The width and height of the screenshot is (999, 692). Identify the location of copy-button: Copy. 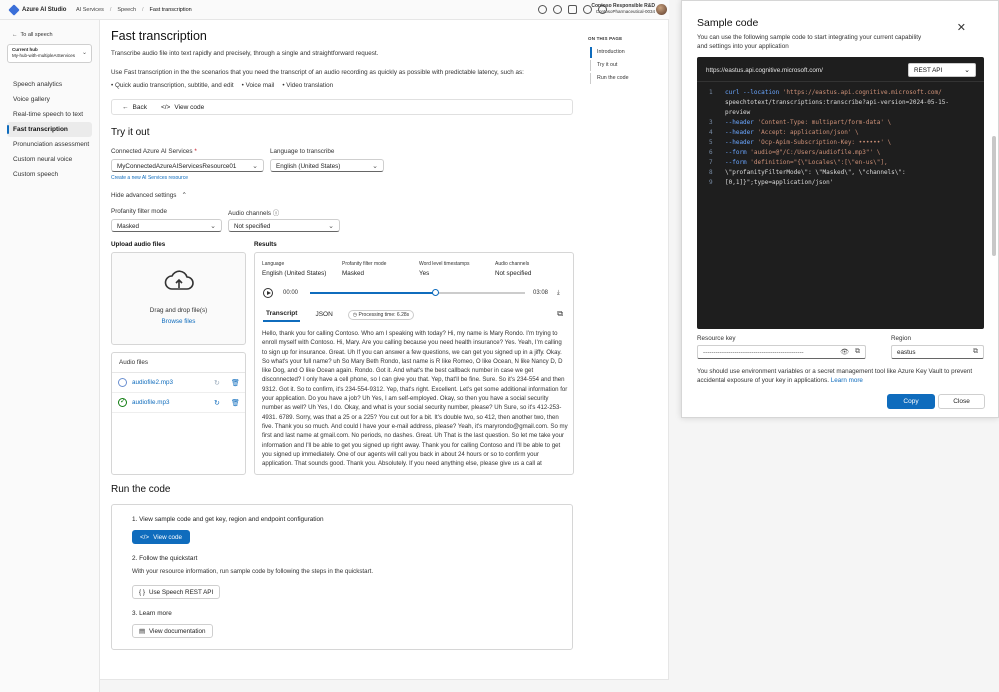
(911, 401).